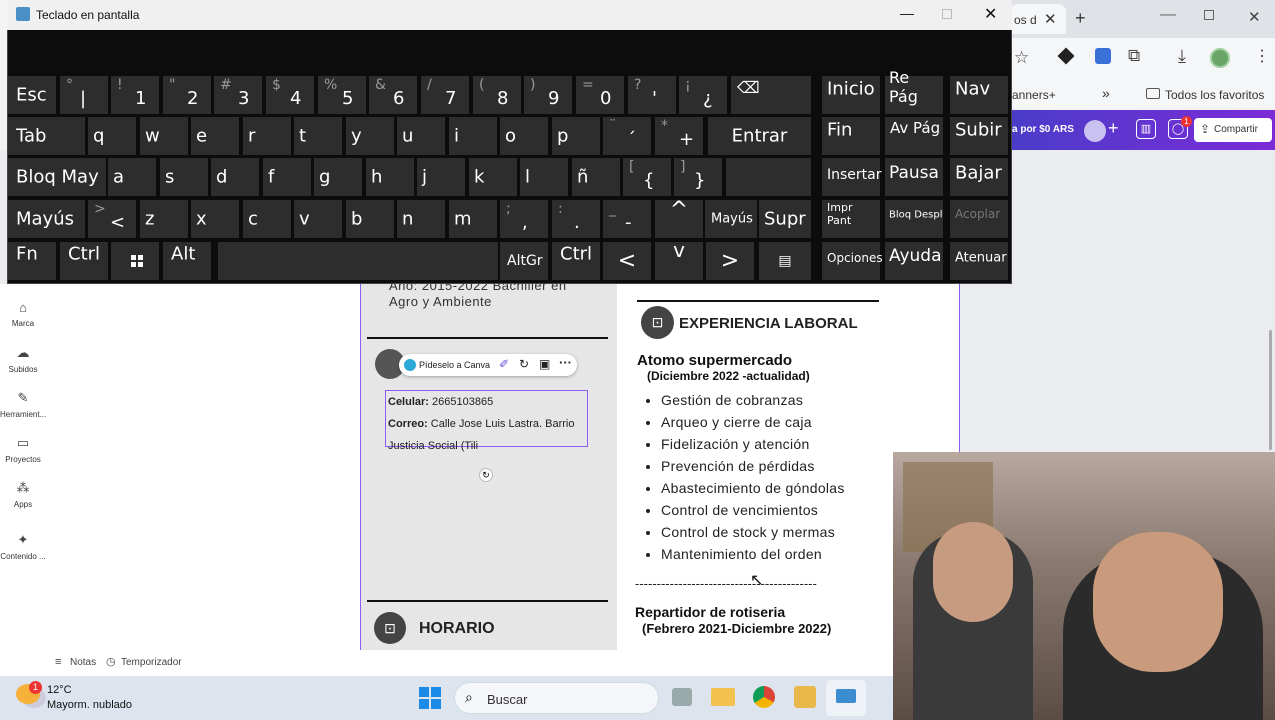 The image size is (1275, 720). What do you see at coordinates (267, 136) in the screenshot?
I see `key: r` at bounding box center [267, 136].